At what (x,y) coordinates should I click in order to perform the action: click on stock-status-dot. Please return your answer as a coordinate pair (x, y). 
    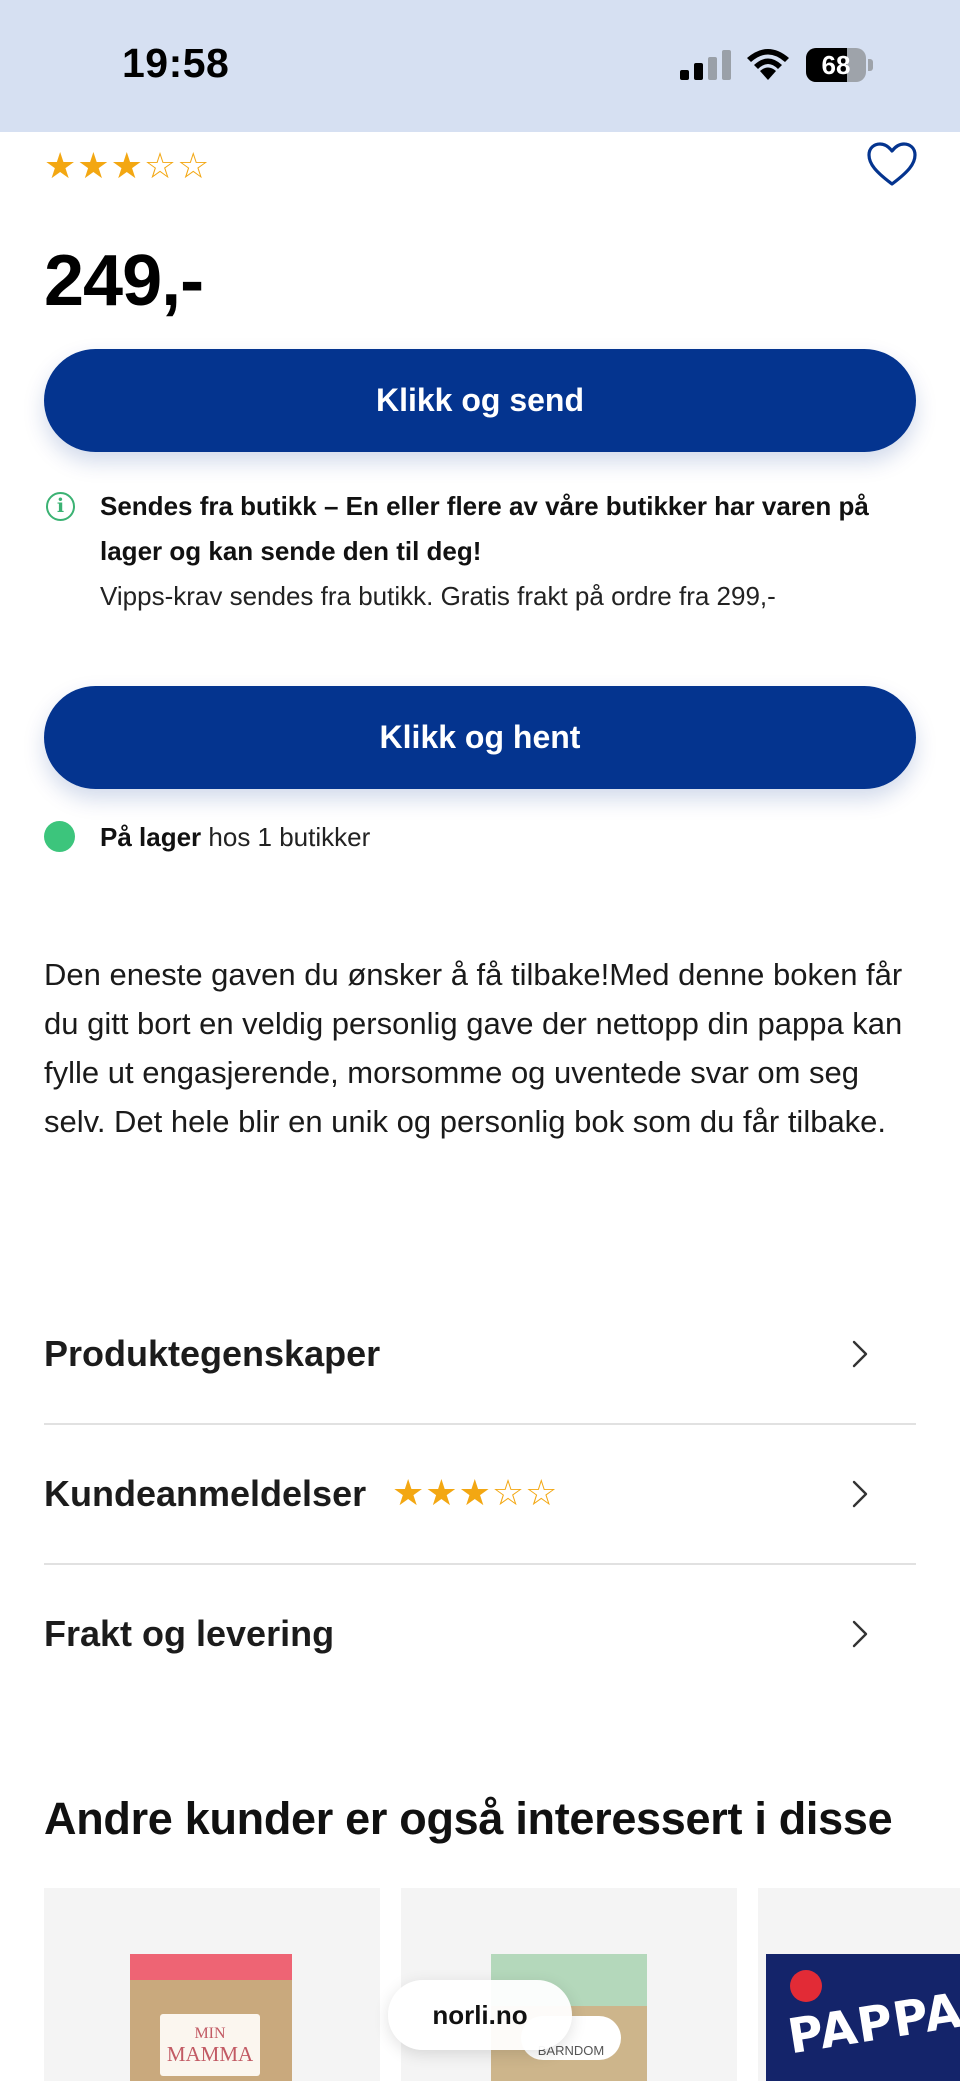
    Looking at the image, I should click on (59, 836).